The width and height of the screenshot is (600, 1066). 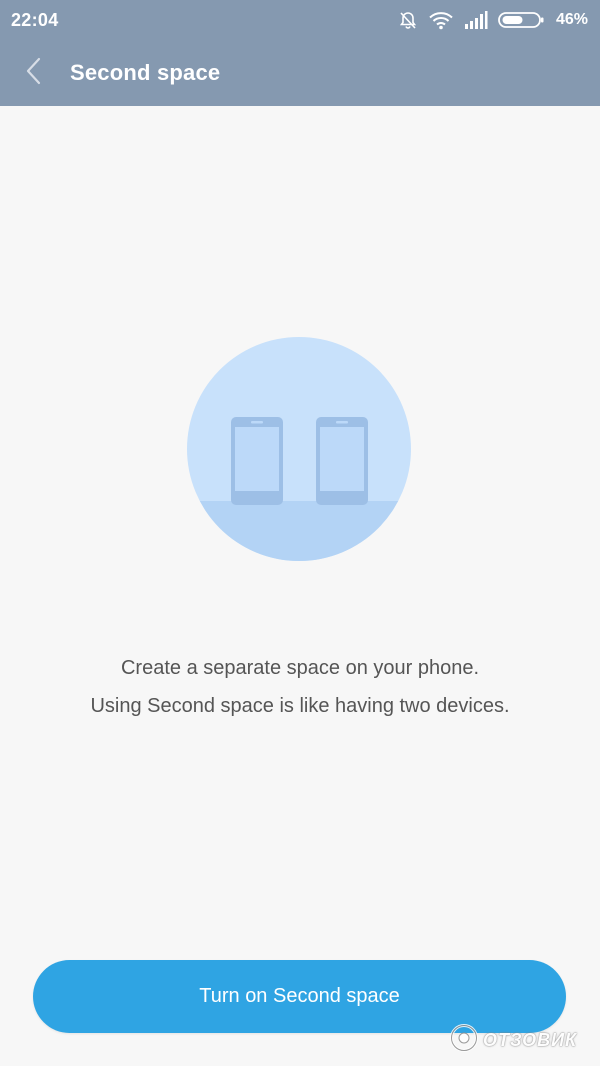 I want to click on watermark-text: ОТЗОВИК, so click(x=530, y=1039).